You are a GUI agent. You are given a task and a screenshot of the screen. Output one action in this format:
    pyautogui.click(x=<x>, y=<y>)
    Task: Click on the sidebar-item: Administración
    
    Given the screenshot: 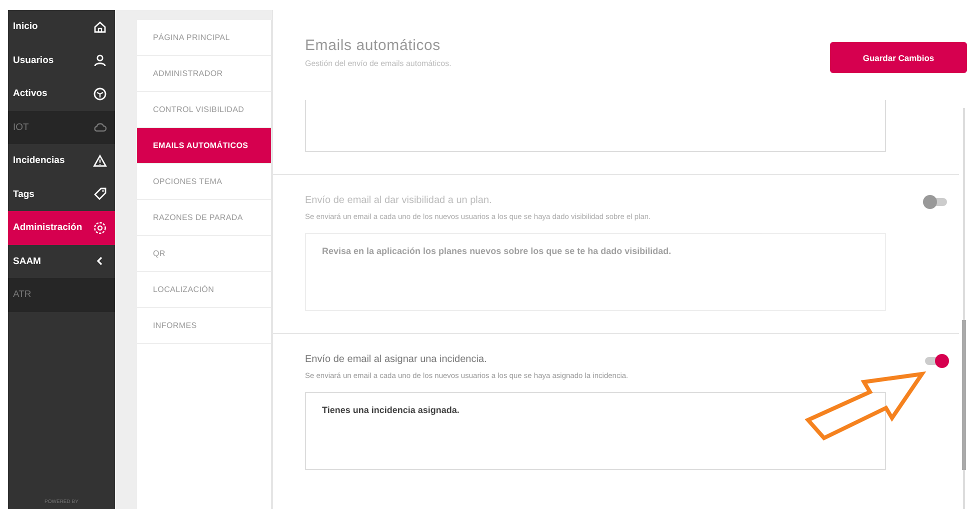 What is the action you would take?
    pyautogui.click(x=61, y=227)
    